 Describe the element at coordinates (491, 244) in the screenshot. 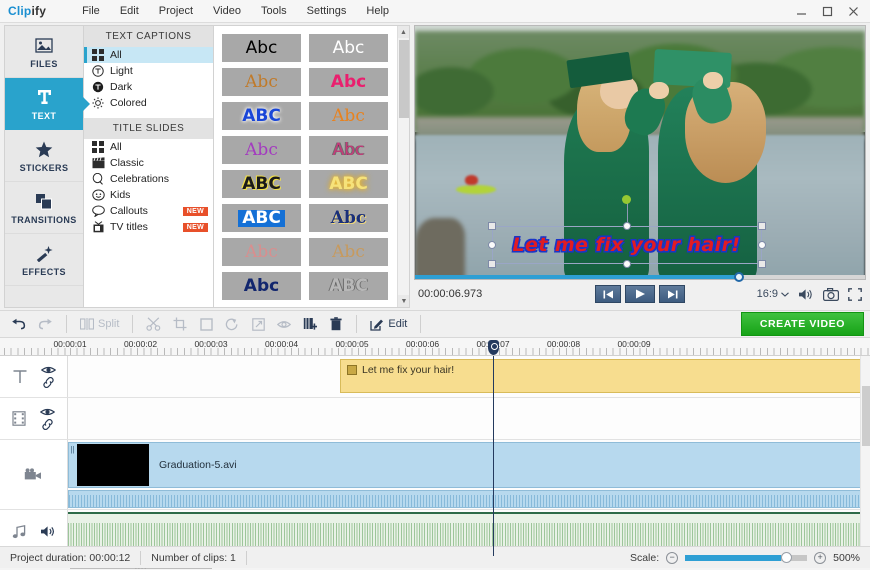

I see `resize-handle-l` at that location.